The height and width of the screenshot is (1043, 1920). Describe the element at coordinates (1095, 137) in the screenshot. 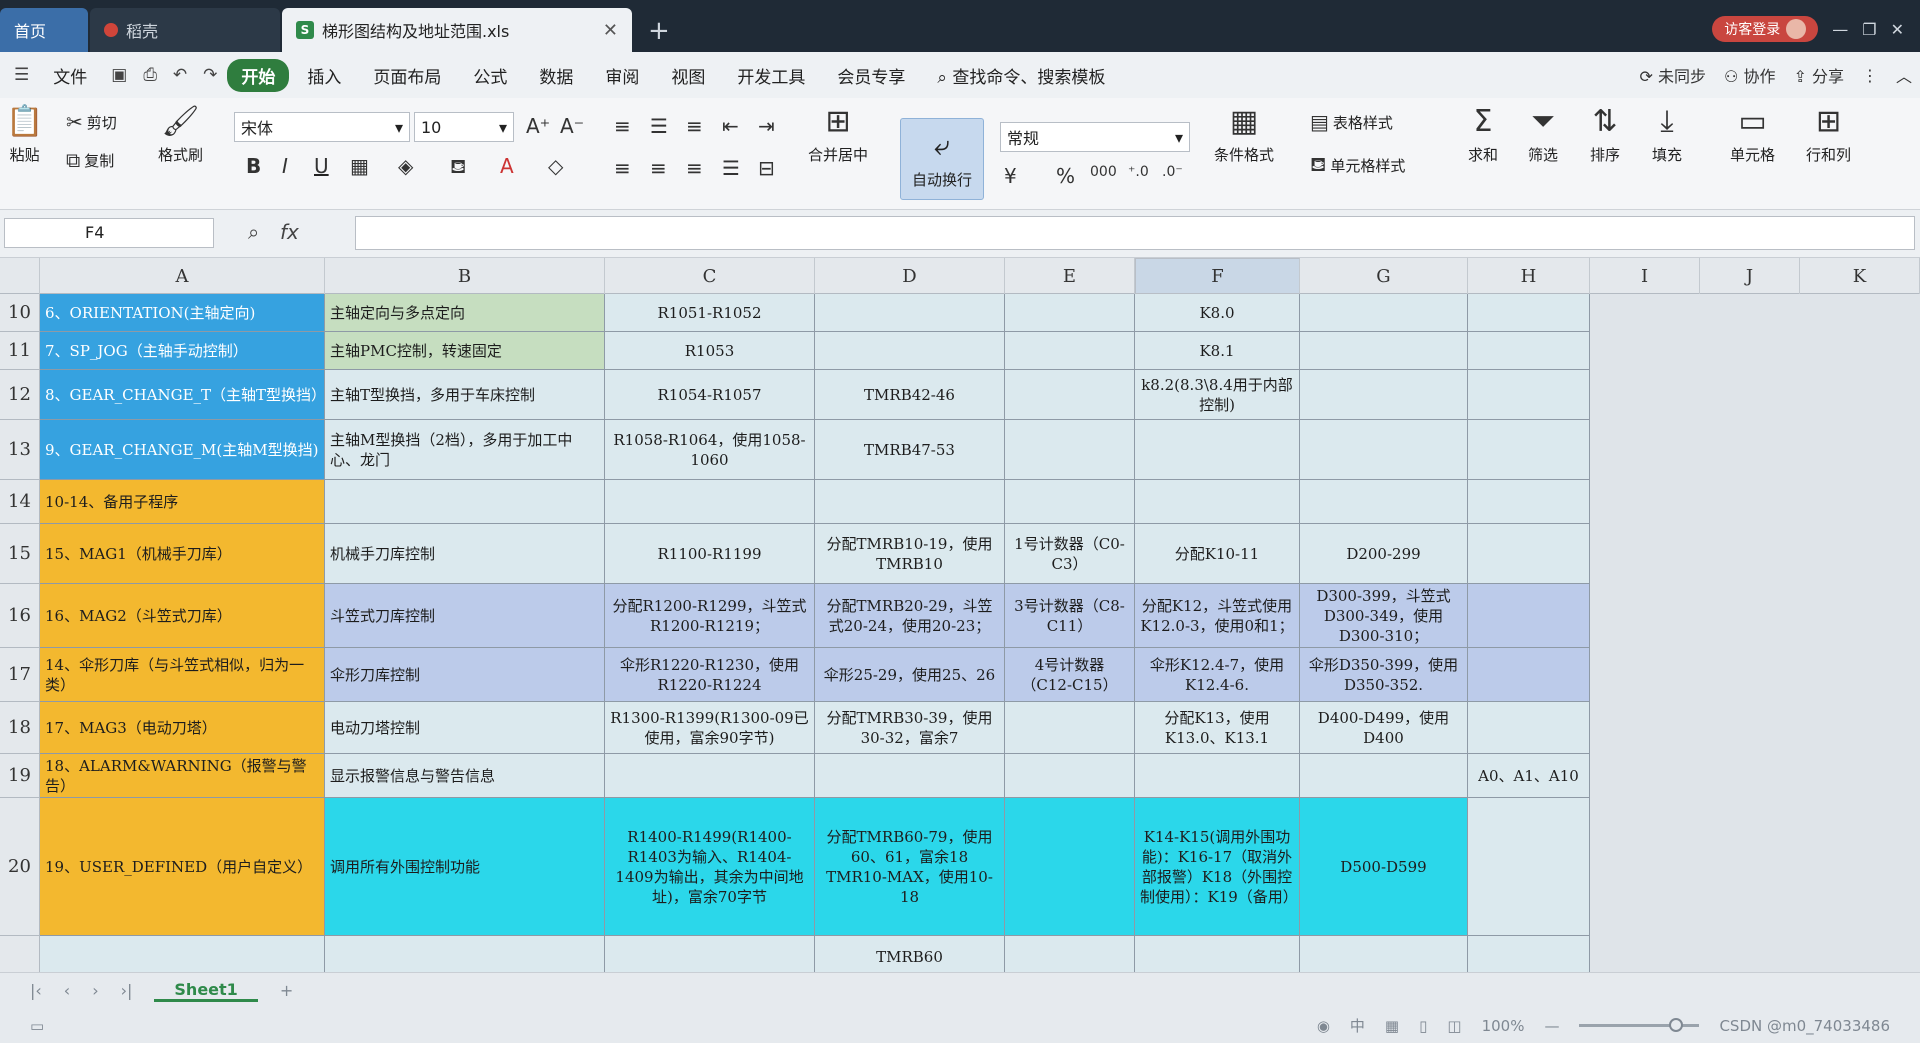

I see `number-format-select: 常规 ▾` at that location.